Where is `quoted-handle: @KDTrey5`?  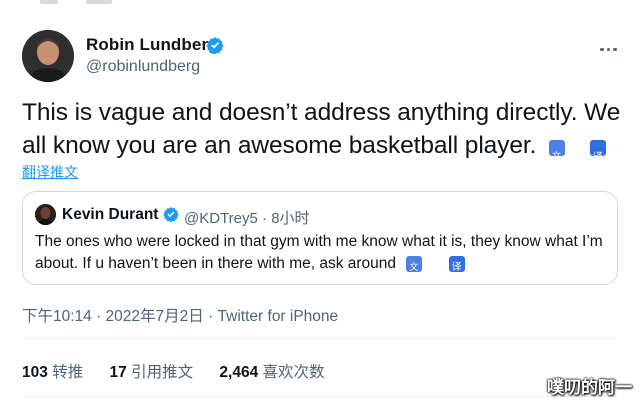
quoted-handle: @KDTrey5 is located at coordinates (221, 218).